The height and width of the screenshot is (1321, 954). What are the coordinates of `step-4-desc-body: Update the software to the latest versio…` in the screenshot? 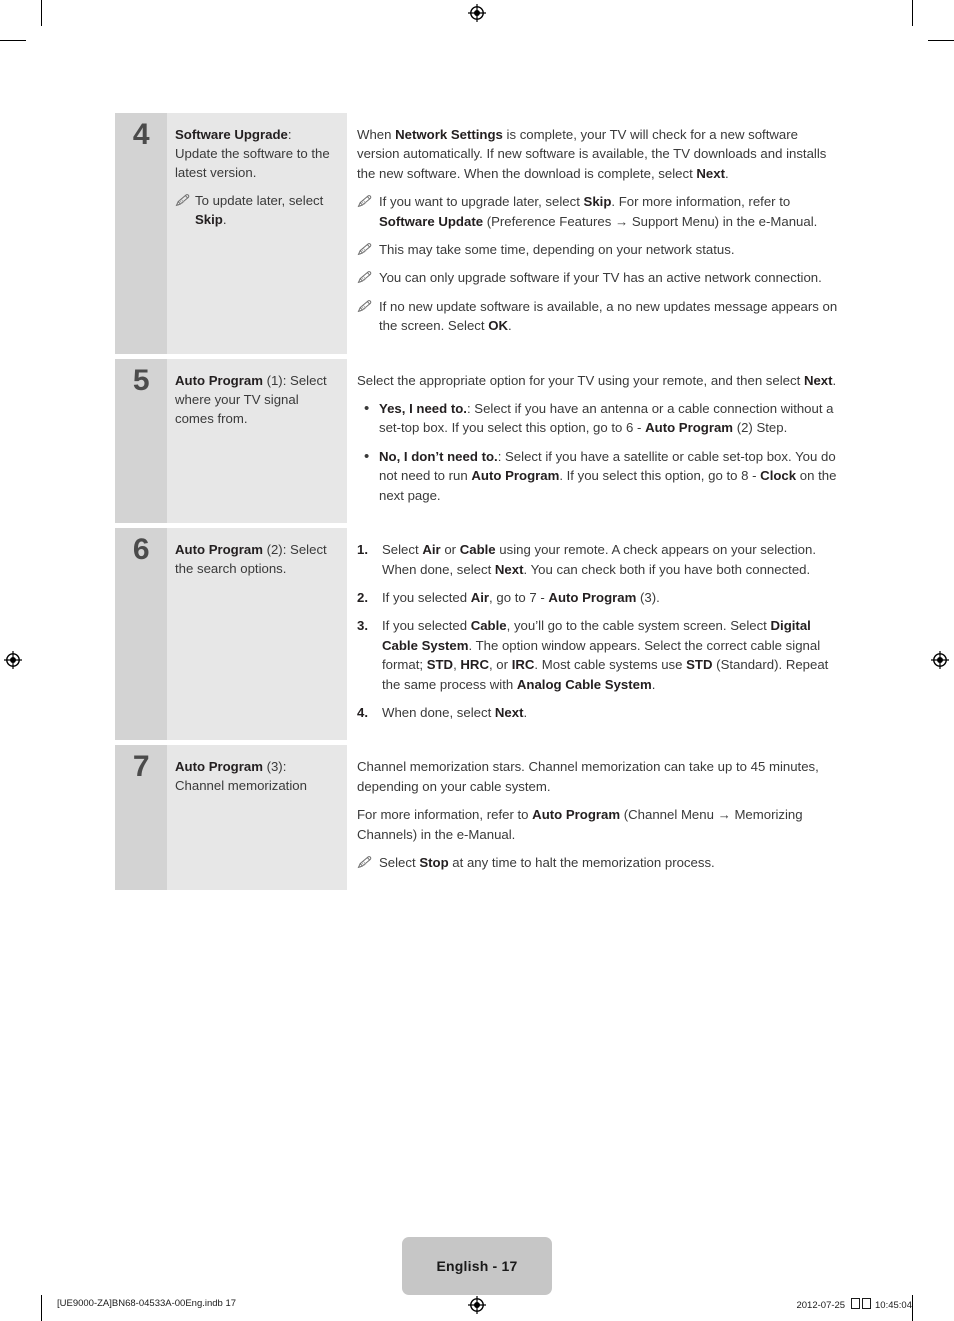 It's located at (252, 163).